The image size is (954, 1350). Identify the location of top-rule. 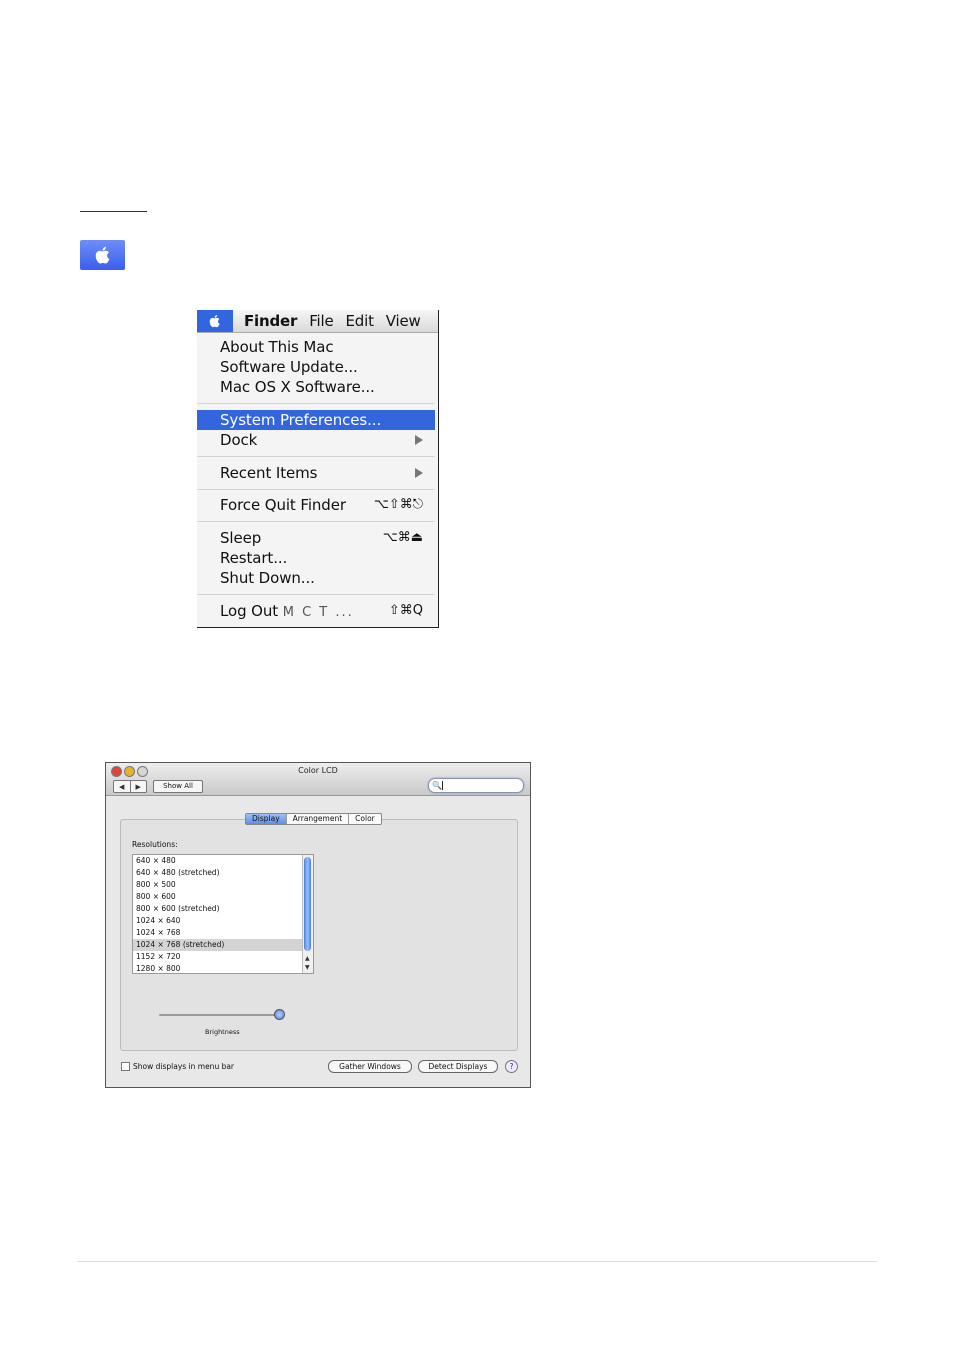
(113, 211).